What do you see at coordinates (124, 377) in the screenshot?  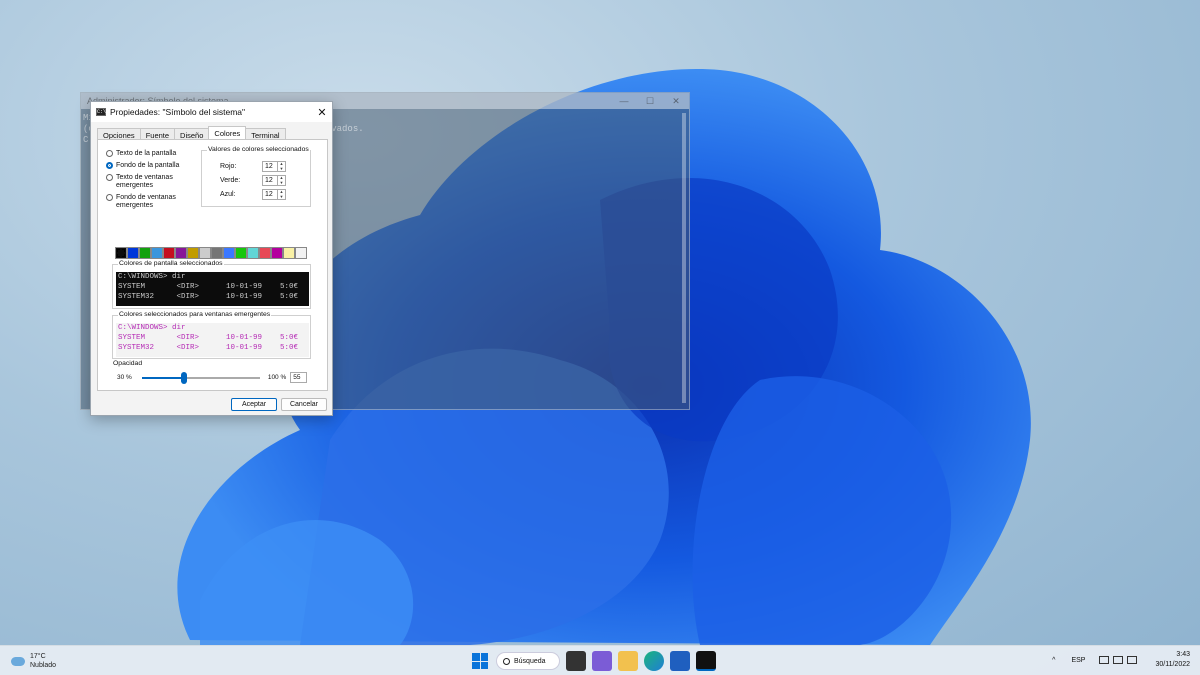 I see `opacity-min-label: 30 %` at bounding box center [124, 377].